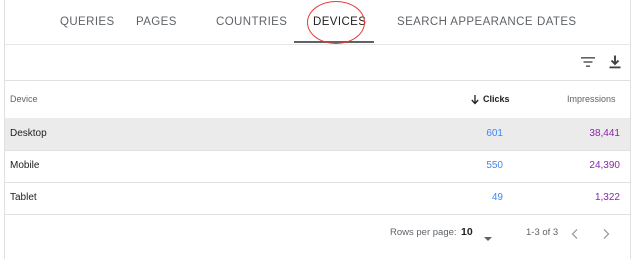  I want to click on tab-devices: DEVICES, so click(339, 22).